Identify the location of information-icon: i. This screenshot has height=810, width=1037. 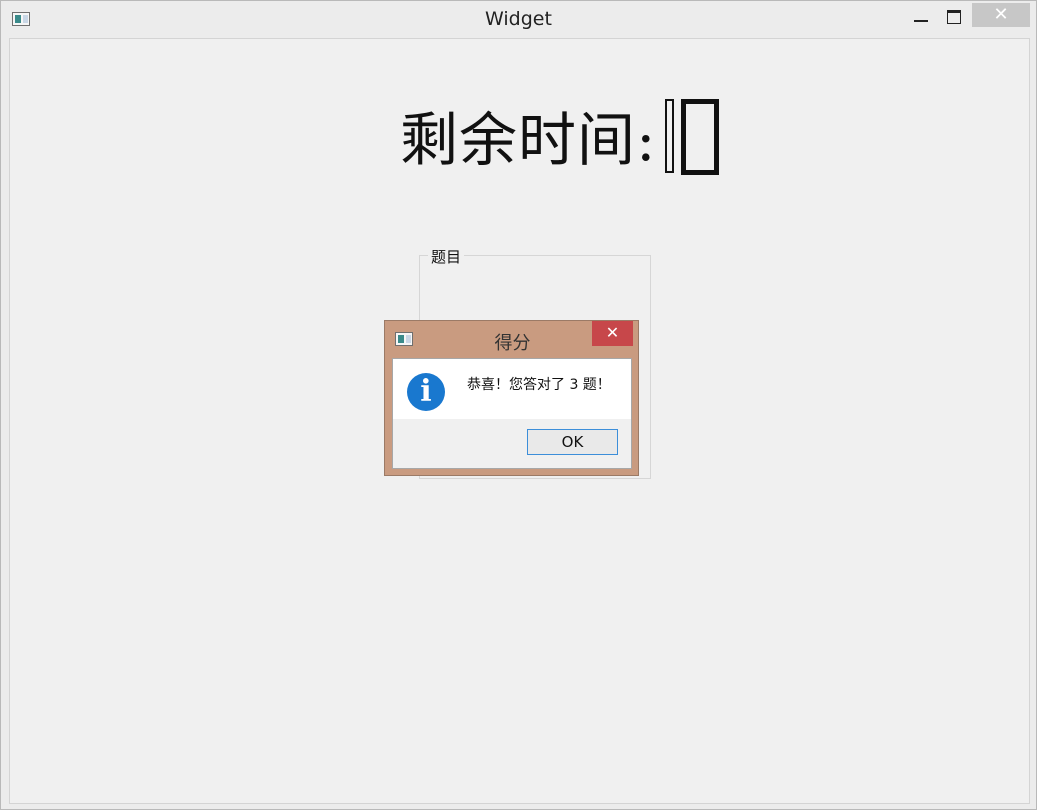
(426, 392).